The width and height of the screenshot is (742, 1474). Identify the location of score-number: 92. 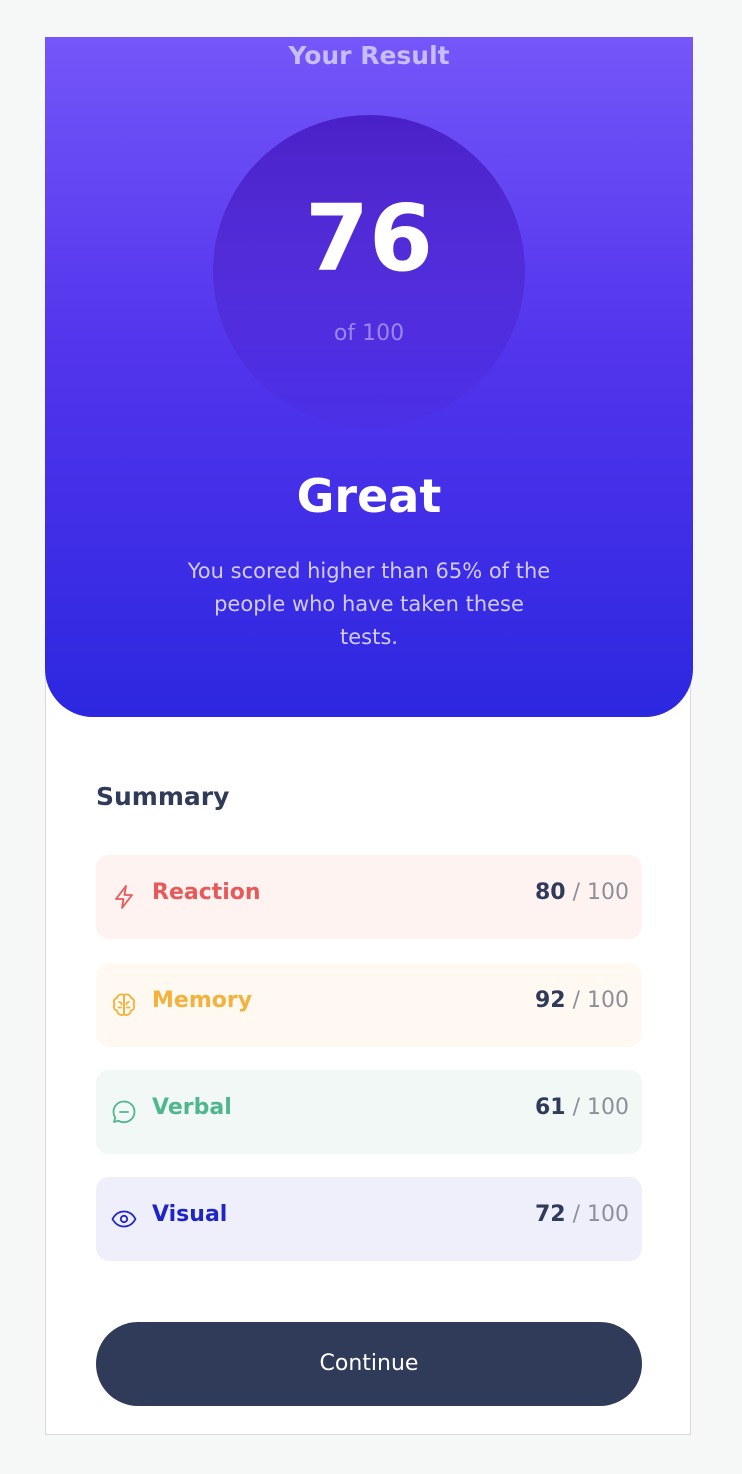
(550, 1000).